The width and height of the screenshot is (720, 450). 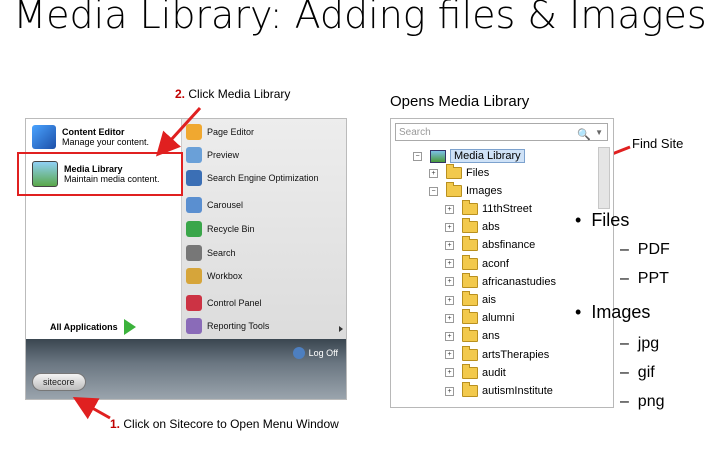 I want to click on tree-folder-label: artsTherapies, so click(x=516, y=354).